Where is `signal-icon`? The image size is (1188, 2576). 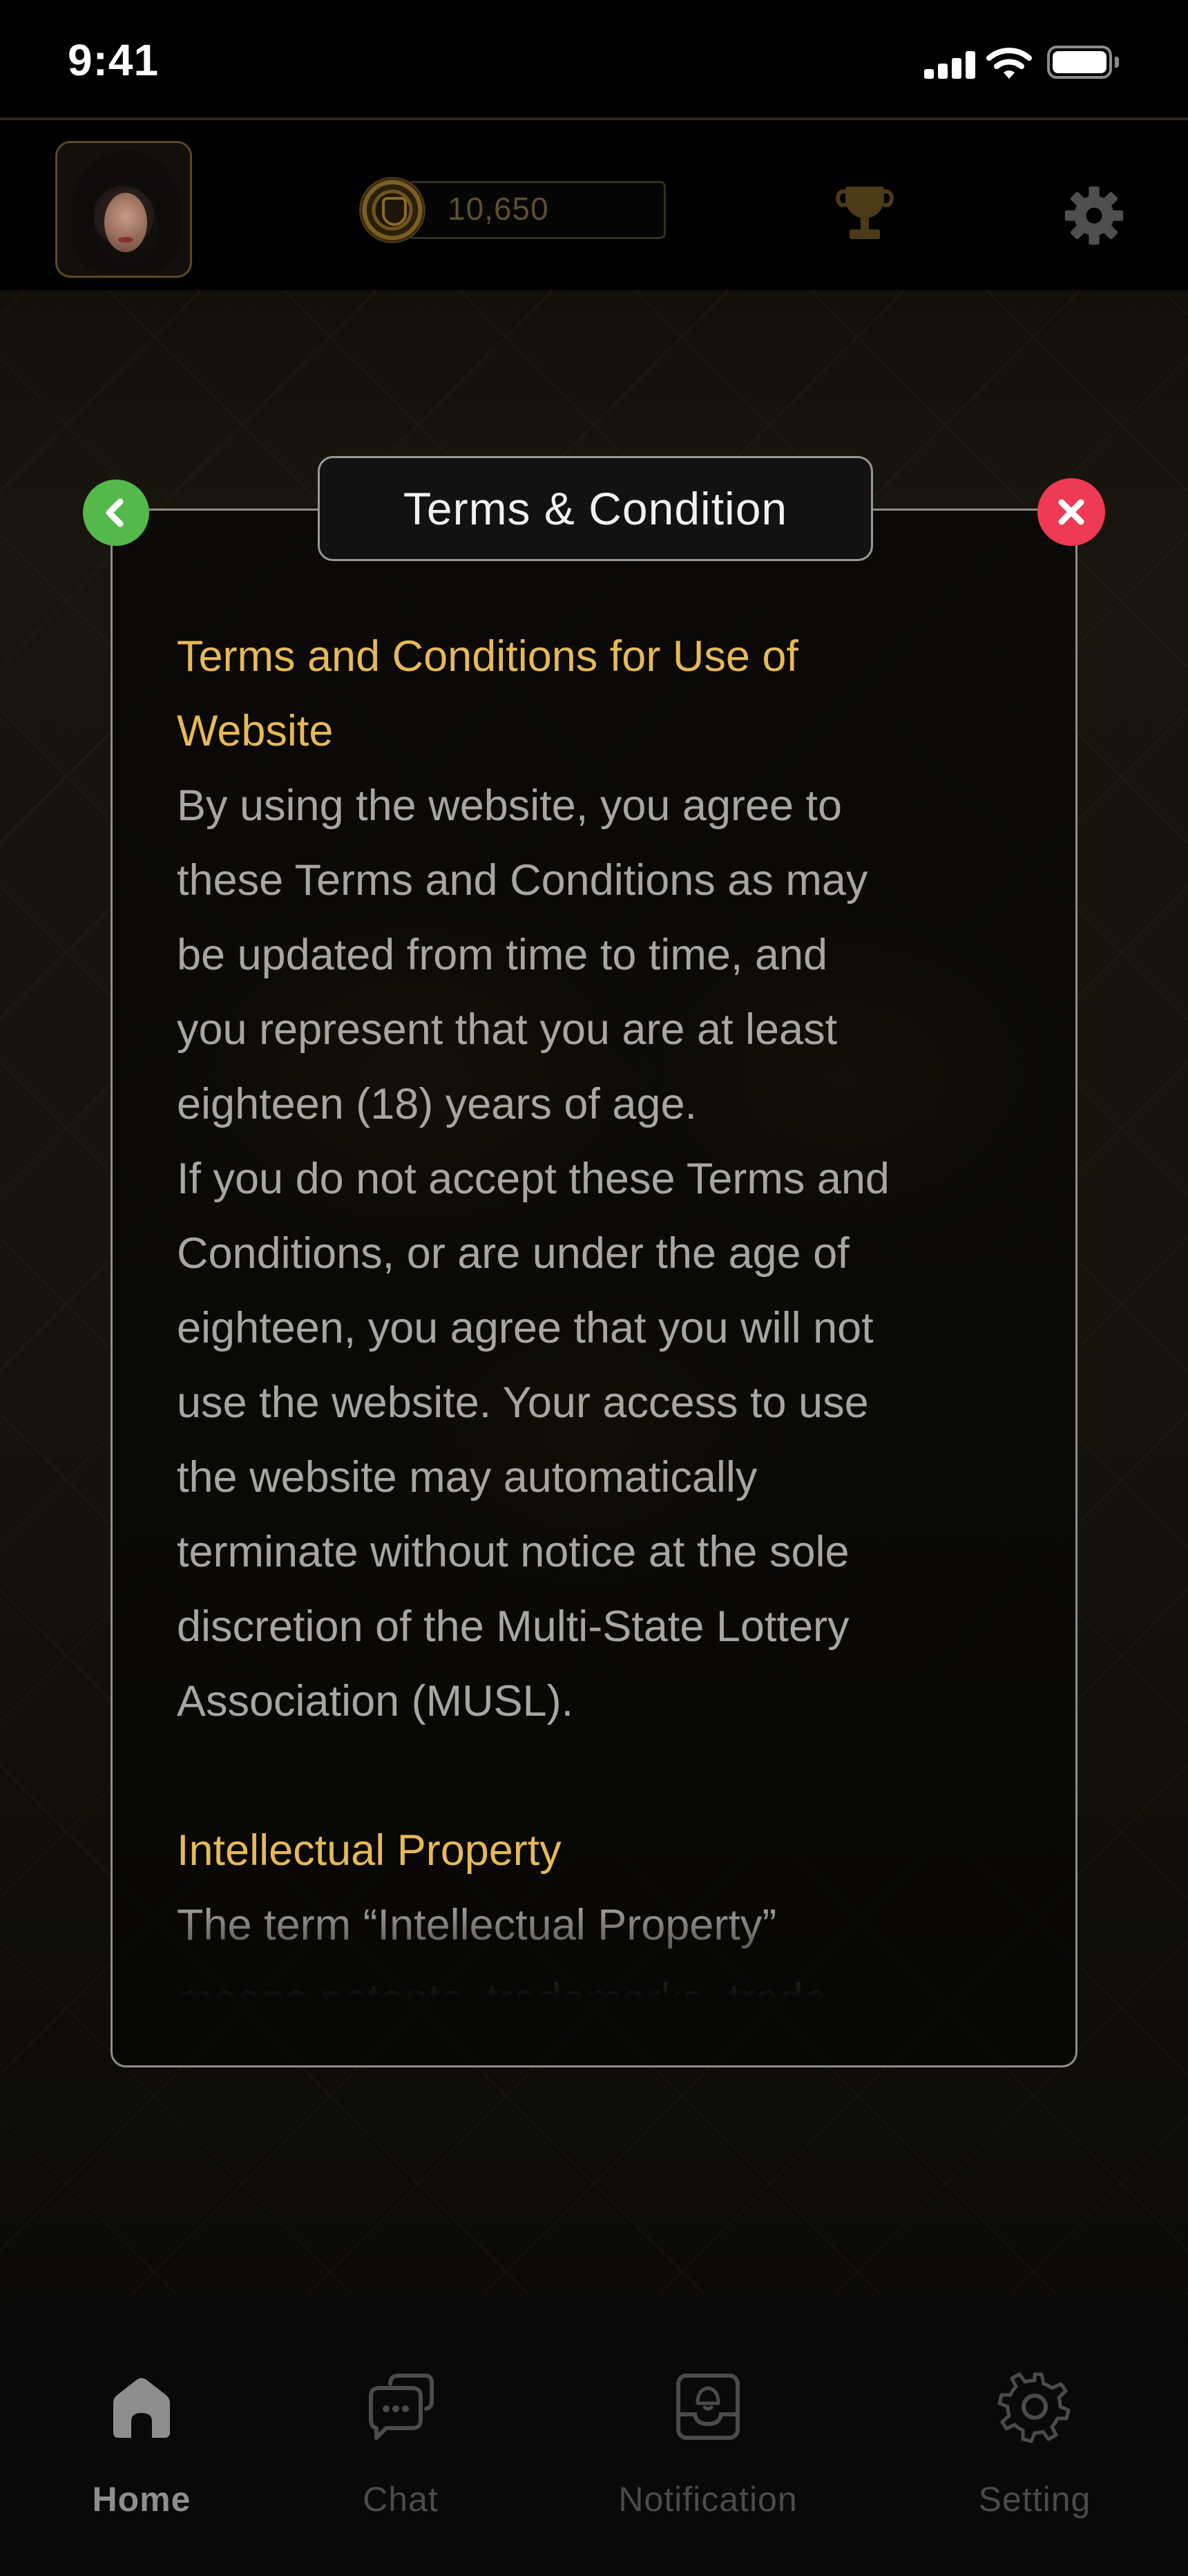
signal-icon is located at coordinates (949, 65).